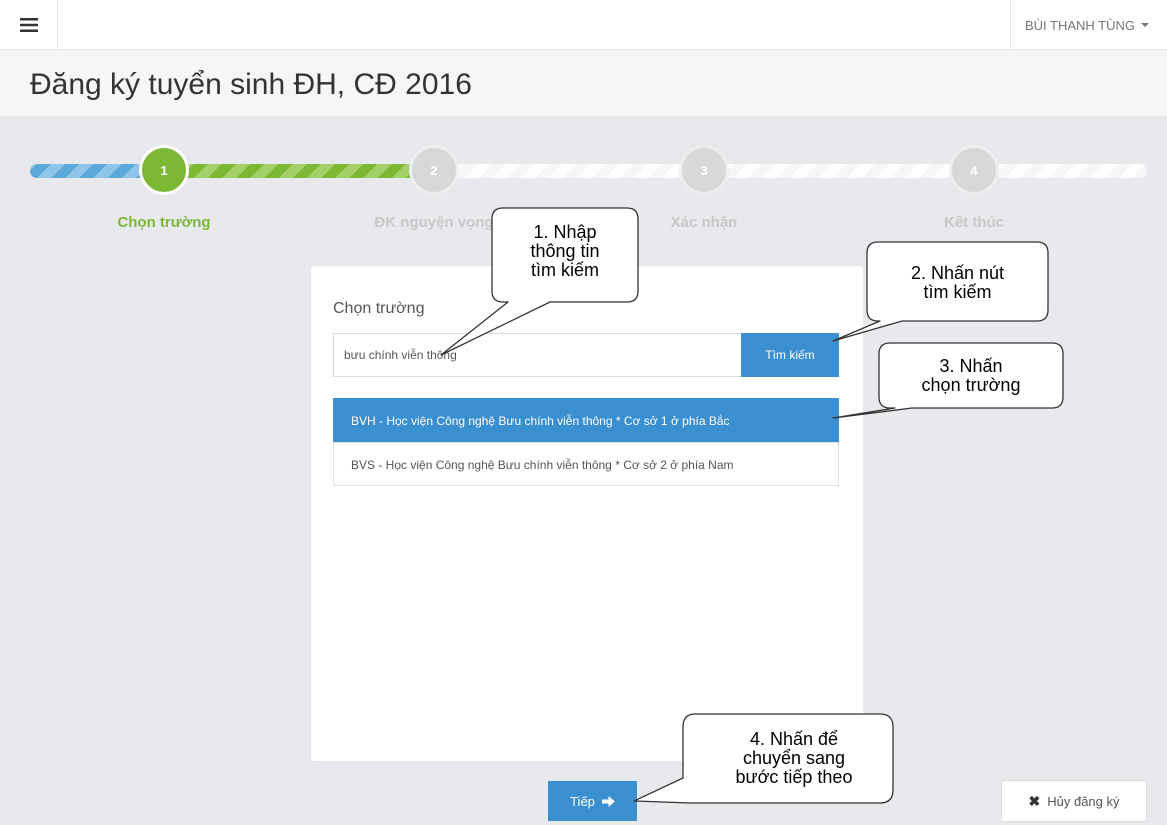  I want to click on user-menu: BÙI THANH TÙNG, so click(1088, 25).